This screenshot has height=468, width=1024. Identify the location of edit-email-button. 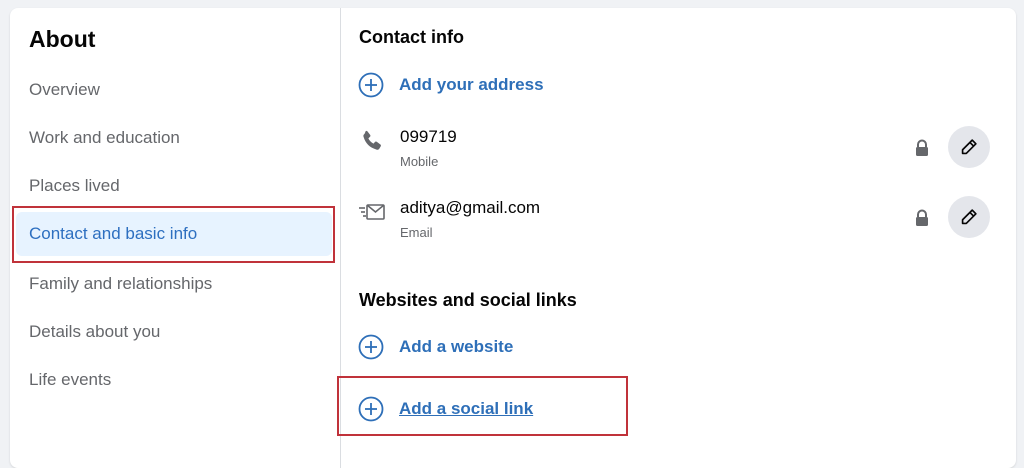
(969, 217).